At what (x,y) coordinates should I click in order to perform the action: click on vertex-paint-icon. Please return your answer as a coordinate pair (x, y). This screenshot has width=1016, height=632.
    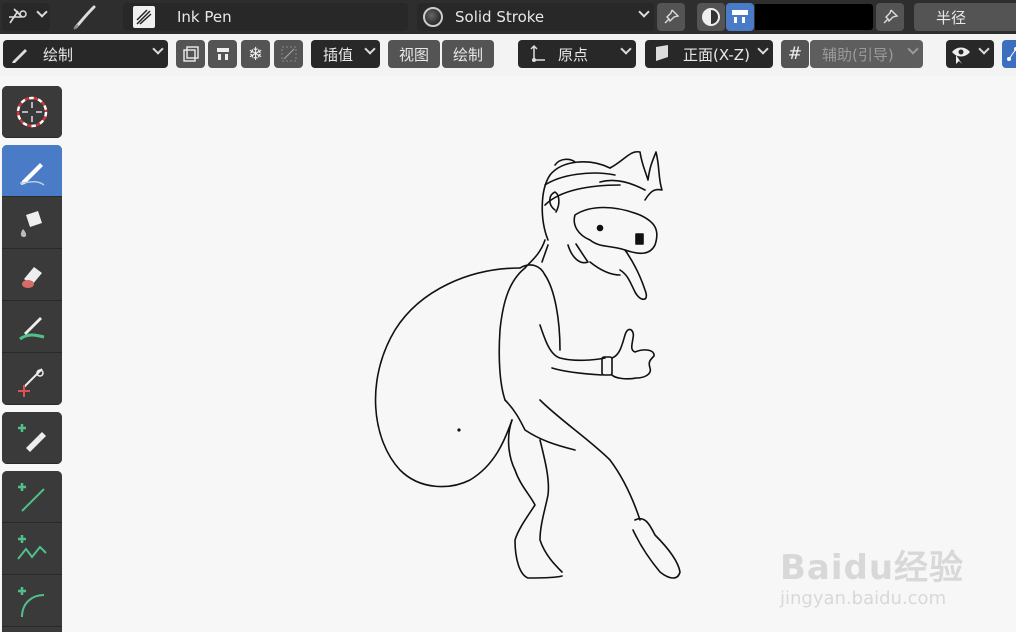
    Looking at the image, I should click on (740, 16).